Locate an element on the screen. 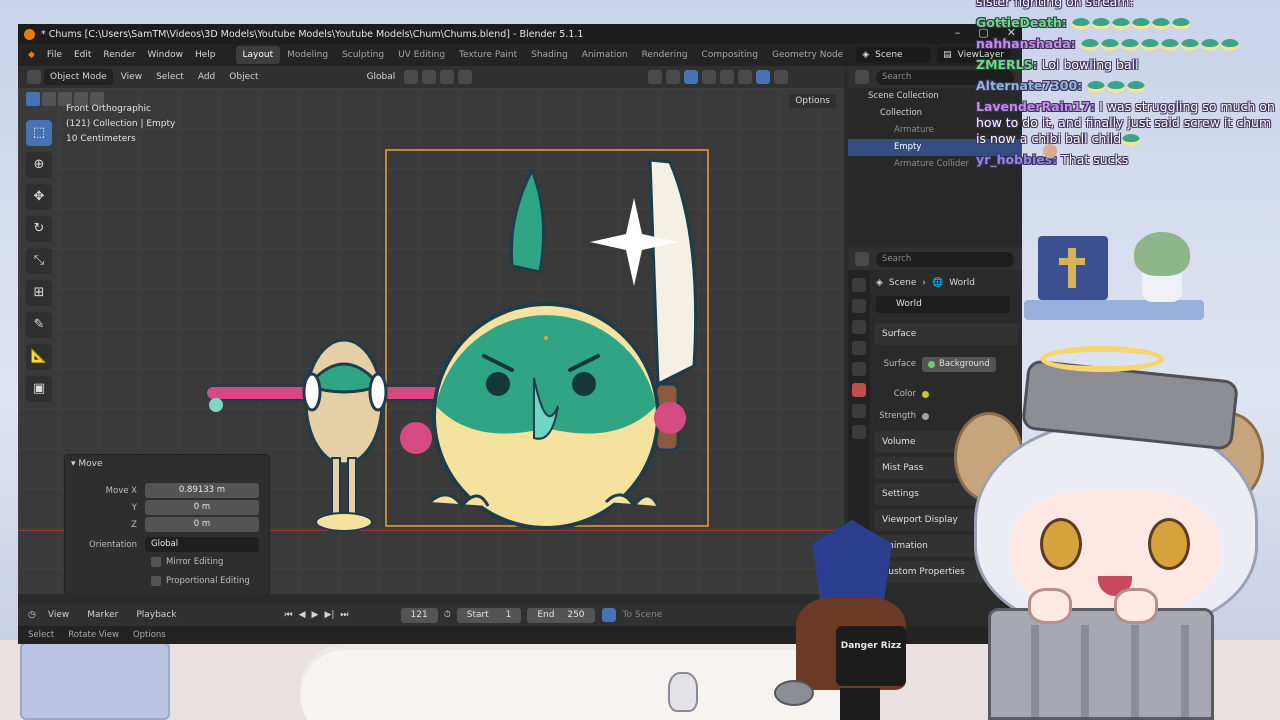 Image resolution: width=1280 pixels, height=720 pixels. outliner-editor-icon is located at coordinates (862, 77).